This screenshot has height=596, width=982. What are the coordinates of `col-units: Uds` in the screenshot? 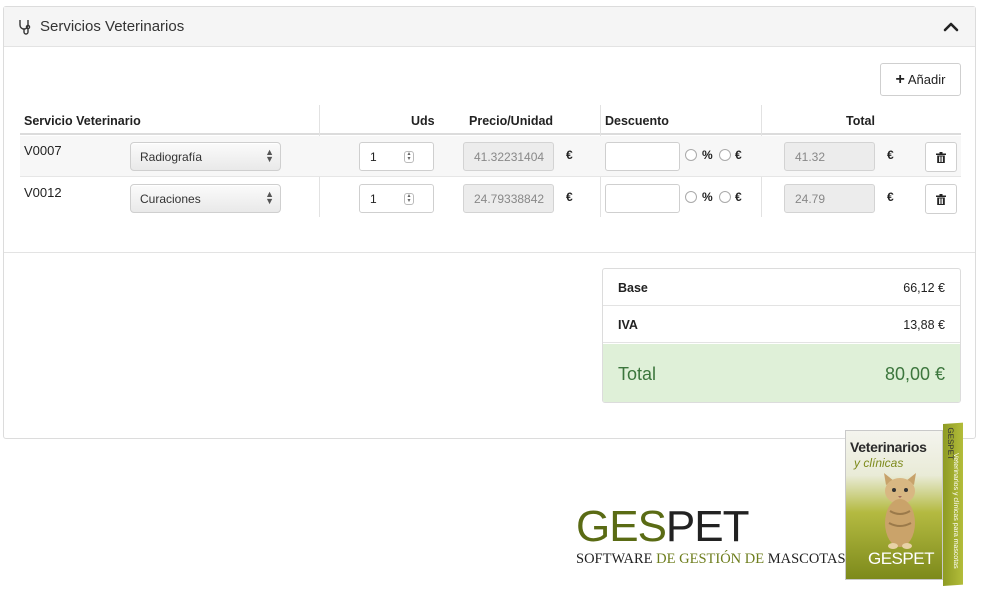 It's located at (423, 121).